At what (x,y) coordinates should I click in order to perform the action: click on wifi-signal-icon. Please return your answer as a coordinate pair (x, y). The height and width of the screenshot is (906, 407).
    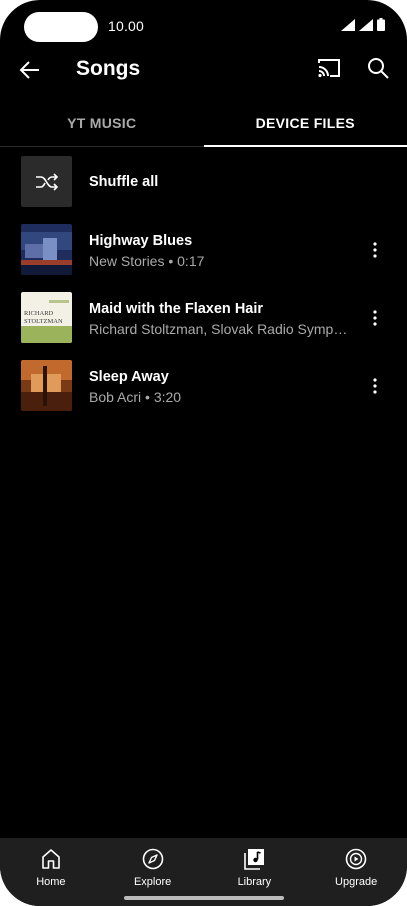
    Looking at the image, I should click on (348, 24).